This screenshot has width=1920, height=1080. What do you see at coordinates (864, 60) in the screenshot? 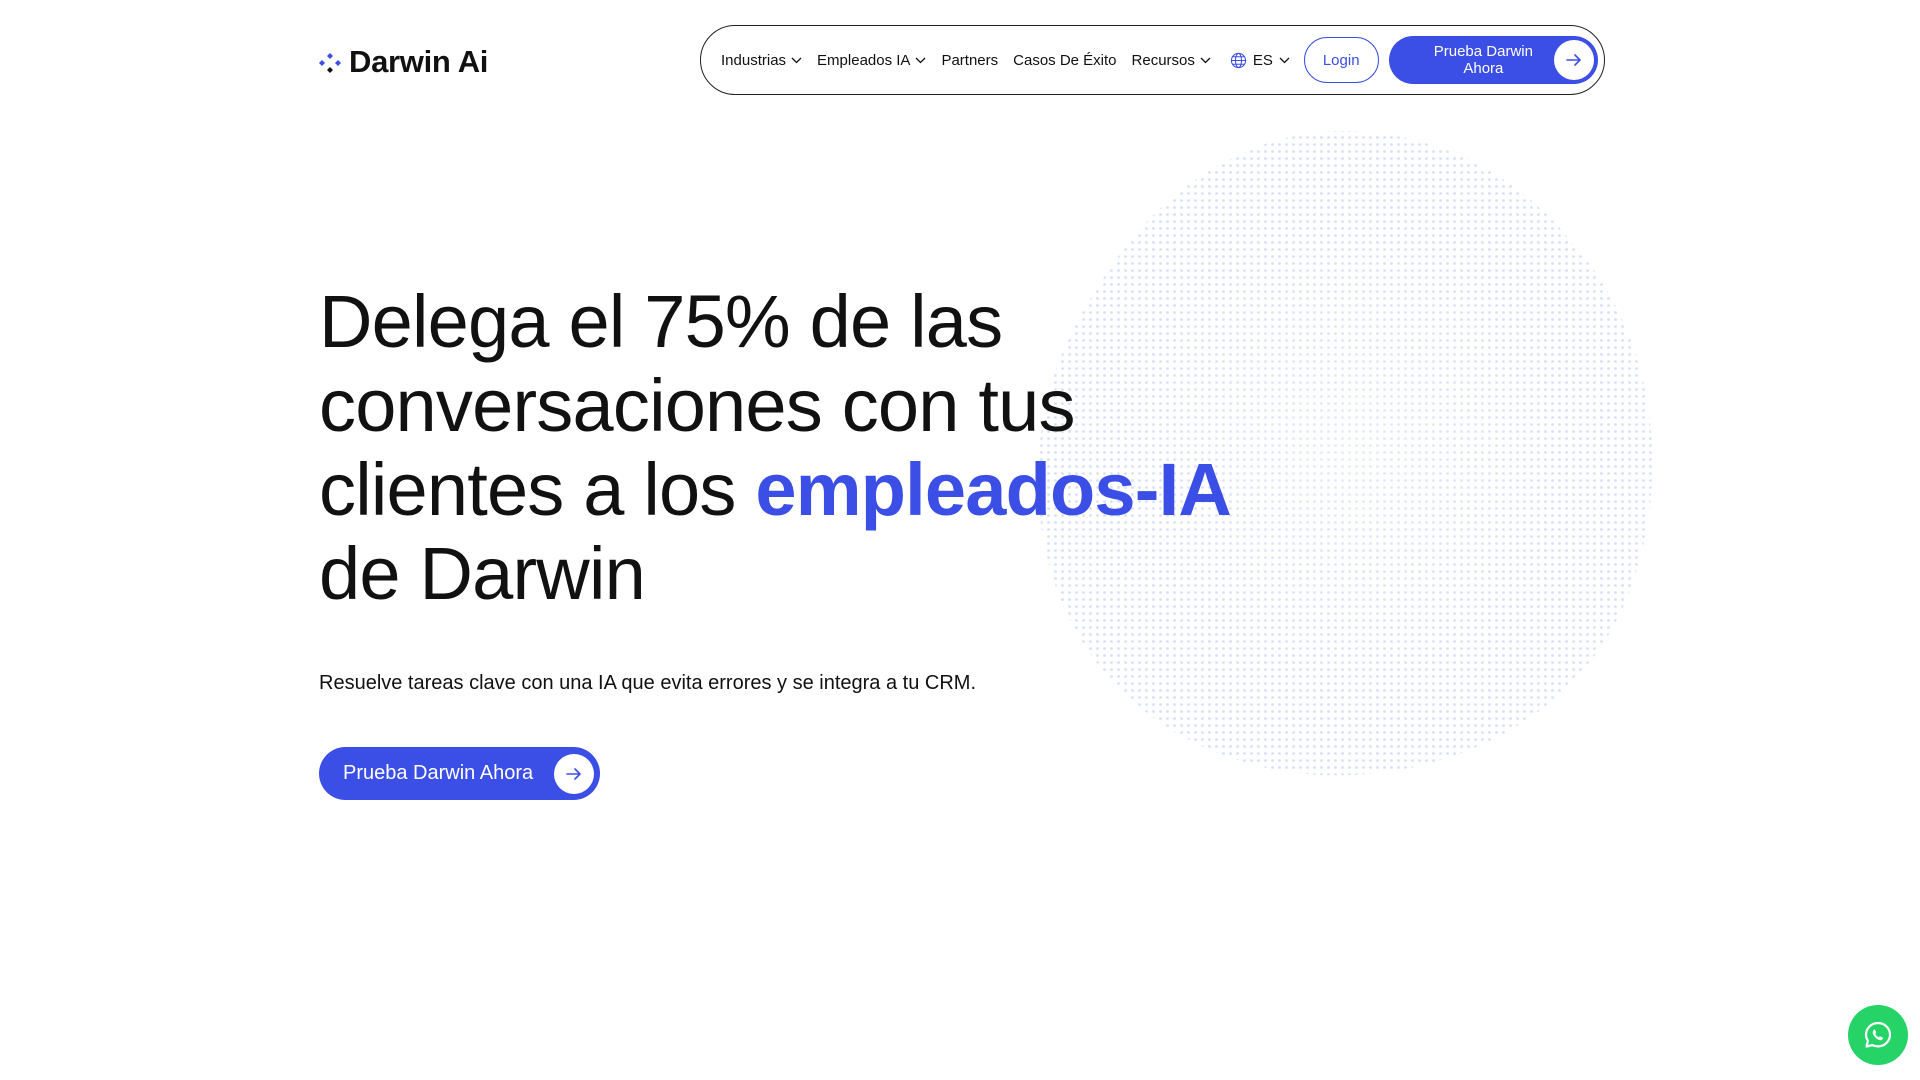
I see `nav-item-label: Empleados IA` at bounding box center [864, 60].